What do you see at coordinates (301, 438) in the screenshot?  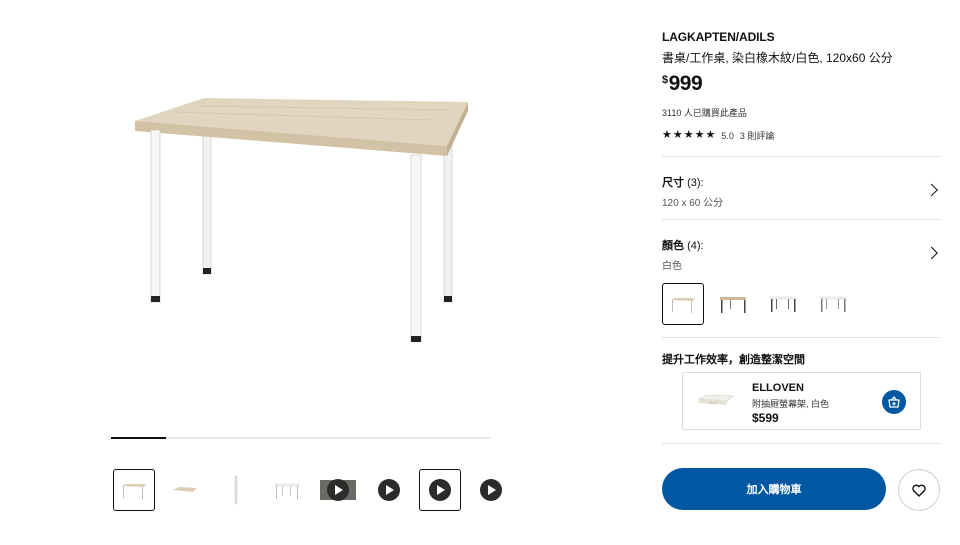 I see `gallery-progress-track` at bounding box center [301, 438].